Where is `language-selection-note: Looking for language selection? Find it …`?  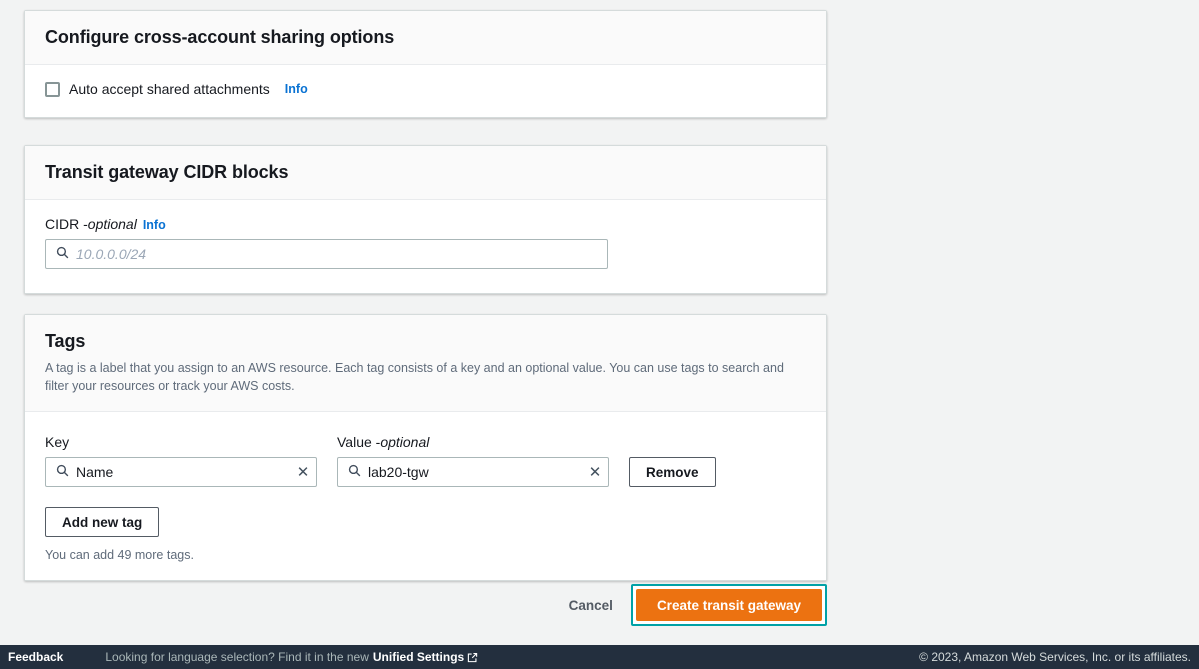 language-selection-note: Looking for language selection? Find it … is located at coordinates (291, 657).